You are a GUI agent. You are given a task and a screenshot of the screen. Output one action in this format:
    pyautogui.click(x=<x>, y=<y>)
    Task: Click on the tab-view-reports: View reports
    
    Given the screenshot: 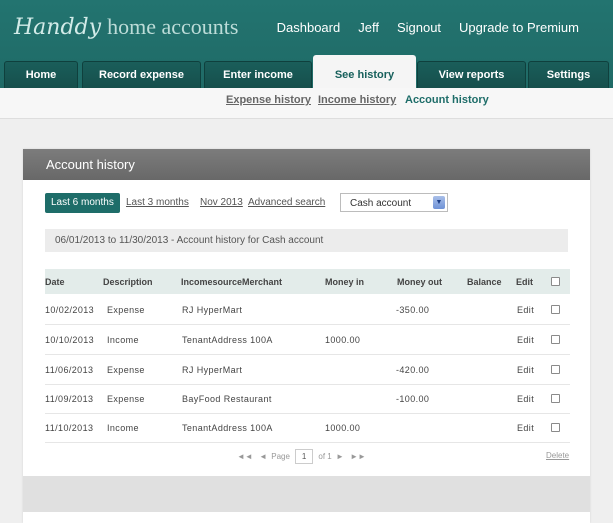 What is the action you would take?
    pyautogui.click(x=471, y=74)
    